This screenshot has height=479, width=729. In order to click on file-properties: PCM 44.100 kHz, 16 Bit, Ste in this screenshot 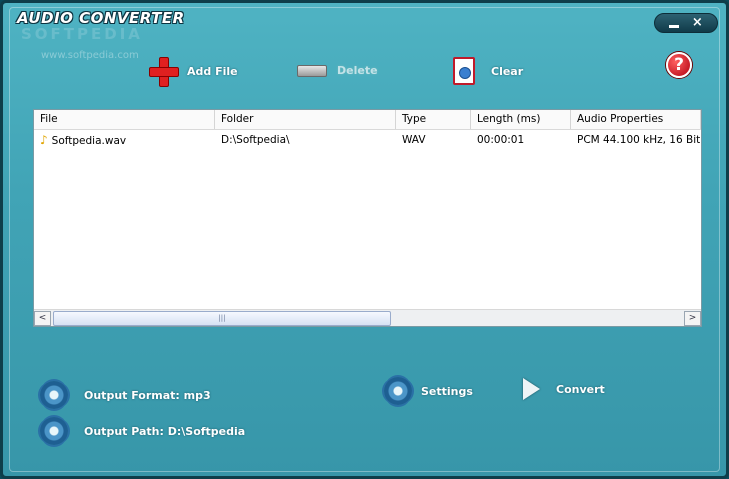, I will do `click(639, 140)`.